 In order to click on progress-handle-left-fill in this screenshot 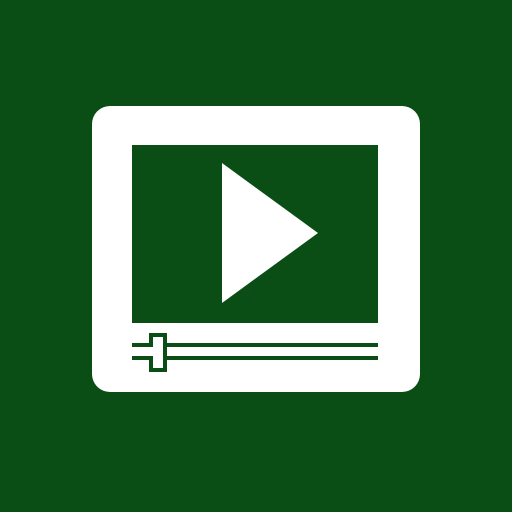, I will do `click(142, 351)`.